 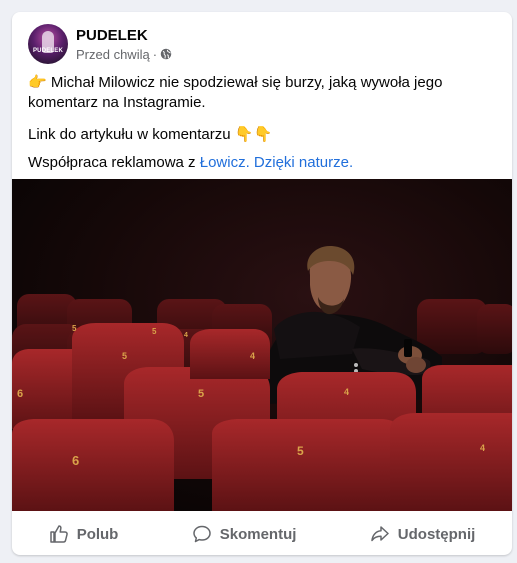 What do you see at coordinates (113, 54) in the screenshot?
I see `post-time: Przed chwilą` at bounding box center [113, 54].